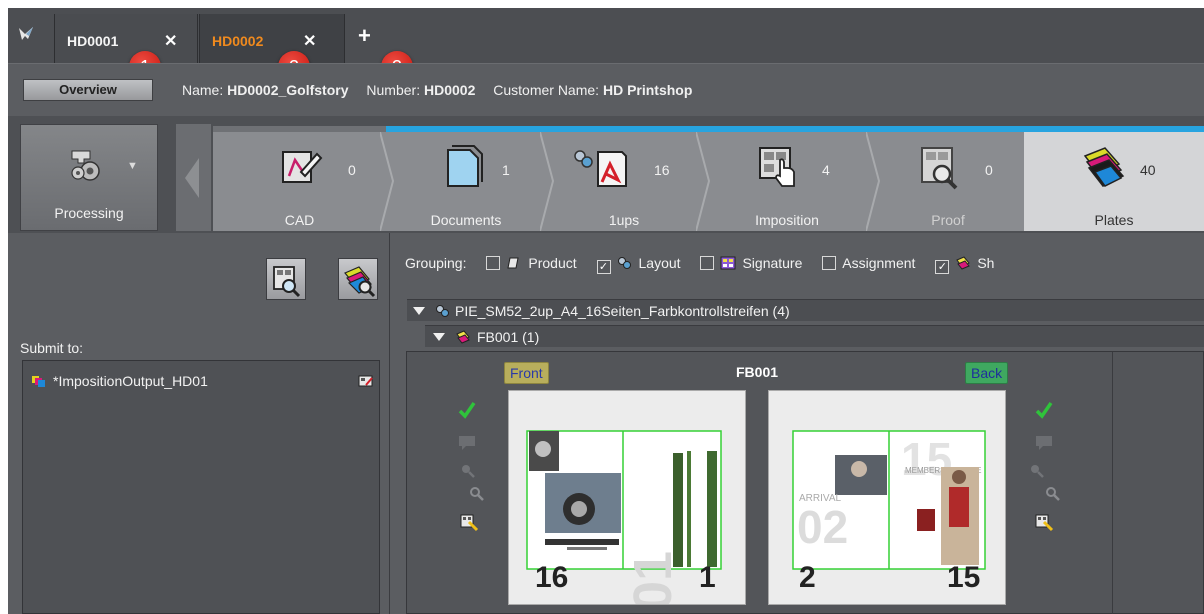  Describe the element at coordinates (707, 577) in the screenshot. I see `page-number-1: 1` at that location.